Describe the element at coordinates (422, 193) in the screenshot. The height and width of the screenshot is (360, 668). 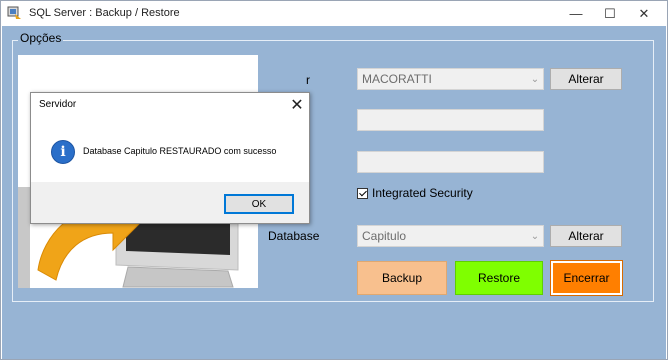
I see `integrated-security-label: Integrated Security` at that location.